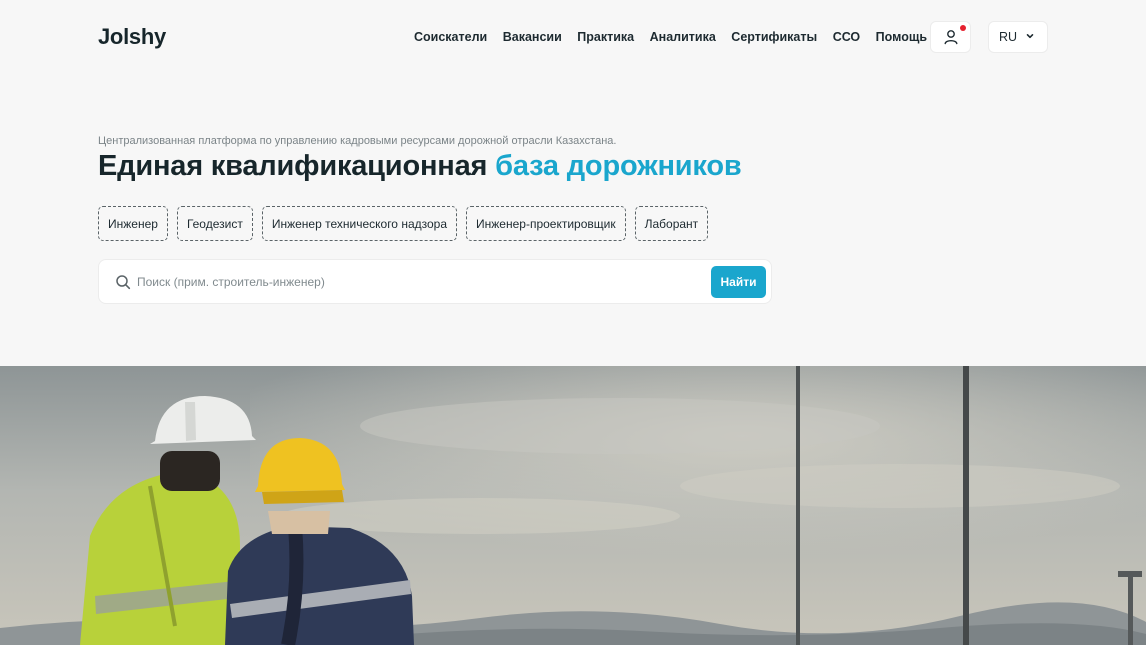 The width and height of the screenshot is (1146, 645). I want to click on nav-item-certificates: Сертификаты, so click(774, 37).